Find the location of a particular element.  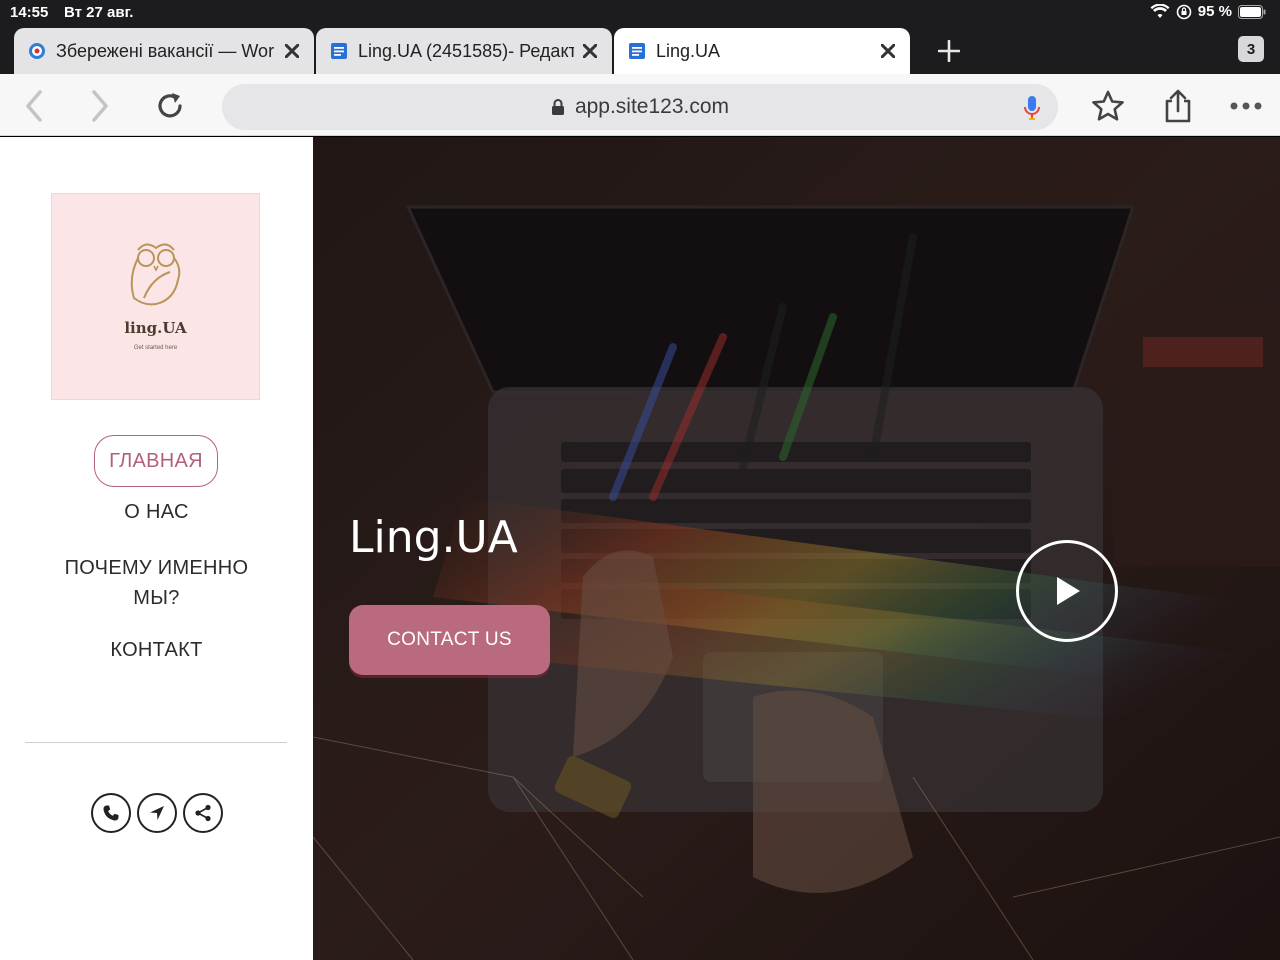

nav-item-about: О НАС is located at coordinates (156, 512).